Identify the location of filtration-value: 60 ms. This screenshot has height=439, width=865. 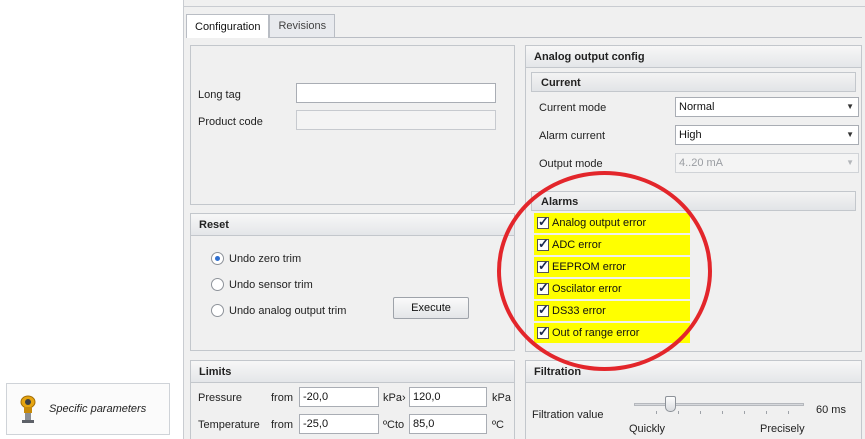
(831, 410).